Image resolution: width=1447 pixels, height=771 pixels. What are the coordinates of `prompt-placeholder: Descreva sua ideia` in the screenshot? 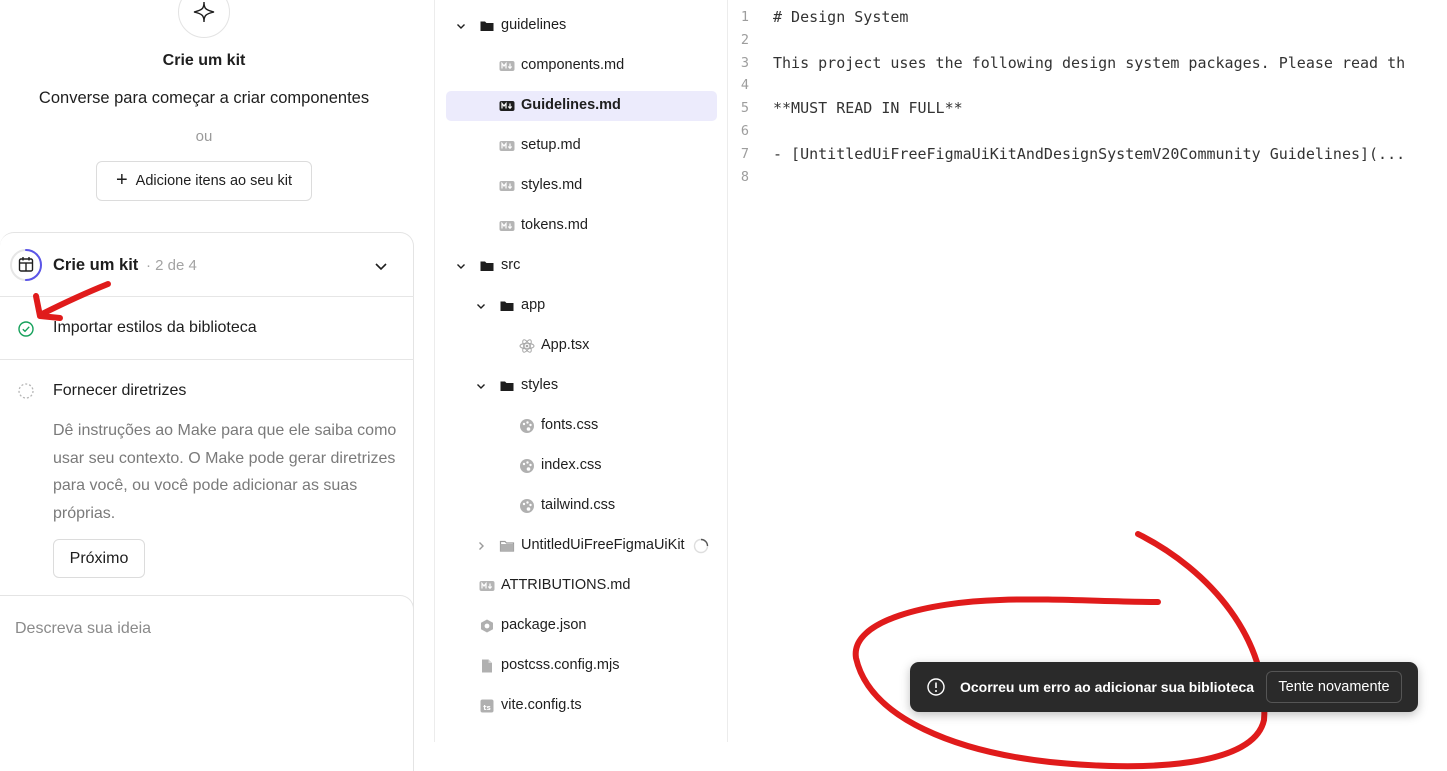 It's located at (83, 628).